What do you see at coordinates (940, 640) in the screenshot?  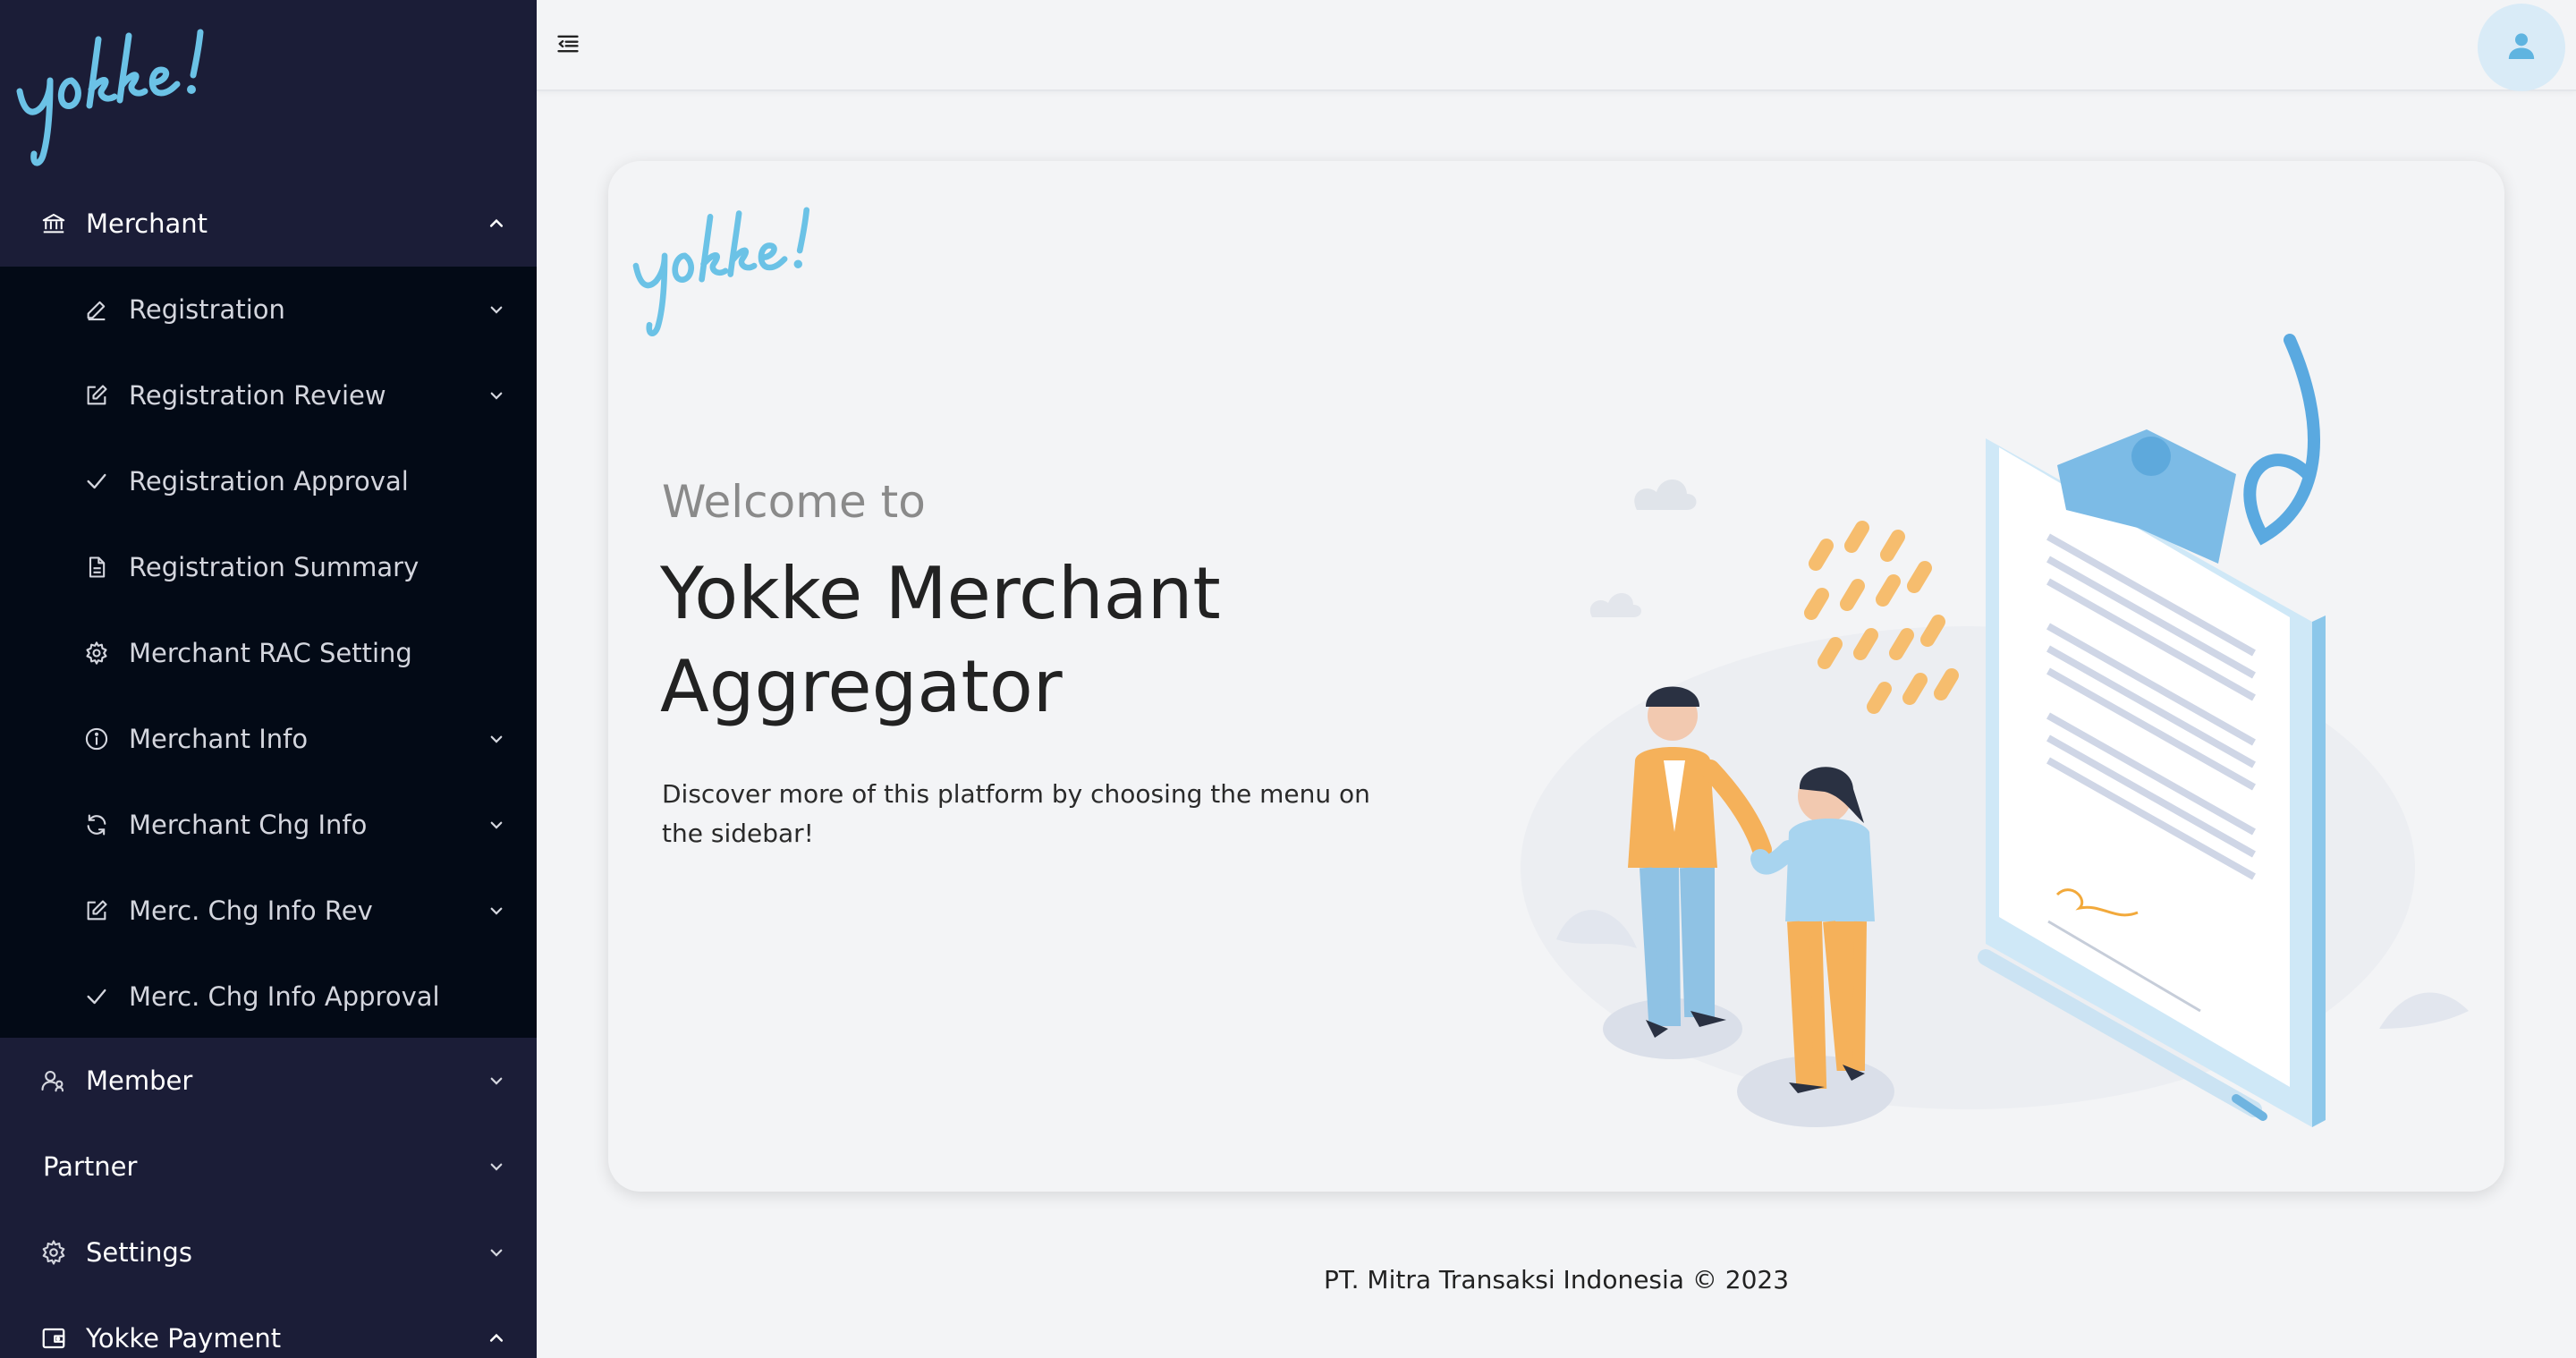 I see `page-title: Yokke Merchant Aggregator` at bounding box center [940, 640].